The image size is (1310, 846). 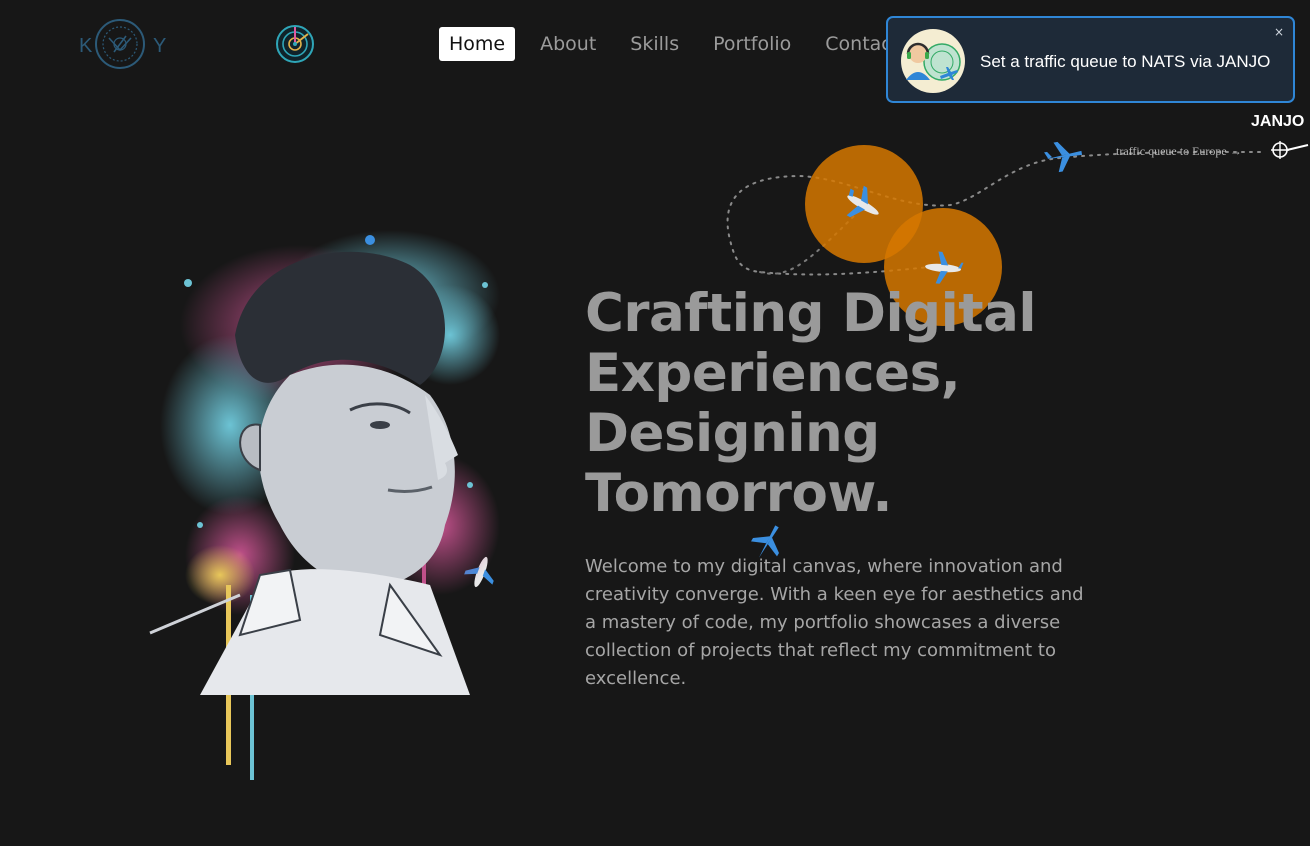 What do you see at coordinates (477, 44) in the screenshot?
I see `nav-home: Home` at bounding box center [477, 44].